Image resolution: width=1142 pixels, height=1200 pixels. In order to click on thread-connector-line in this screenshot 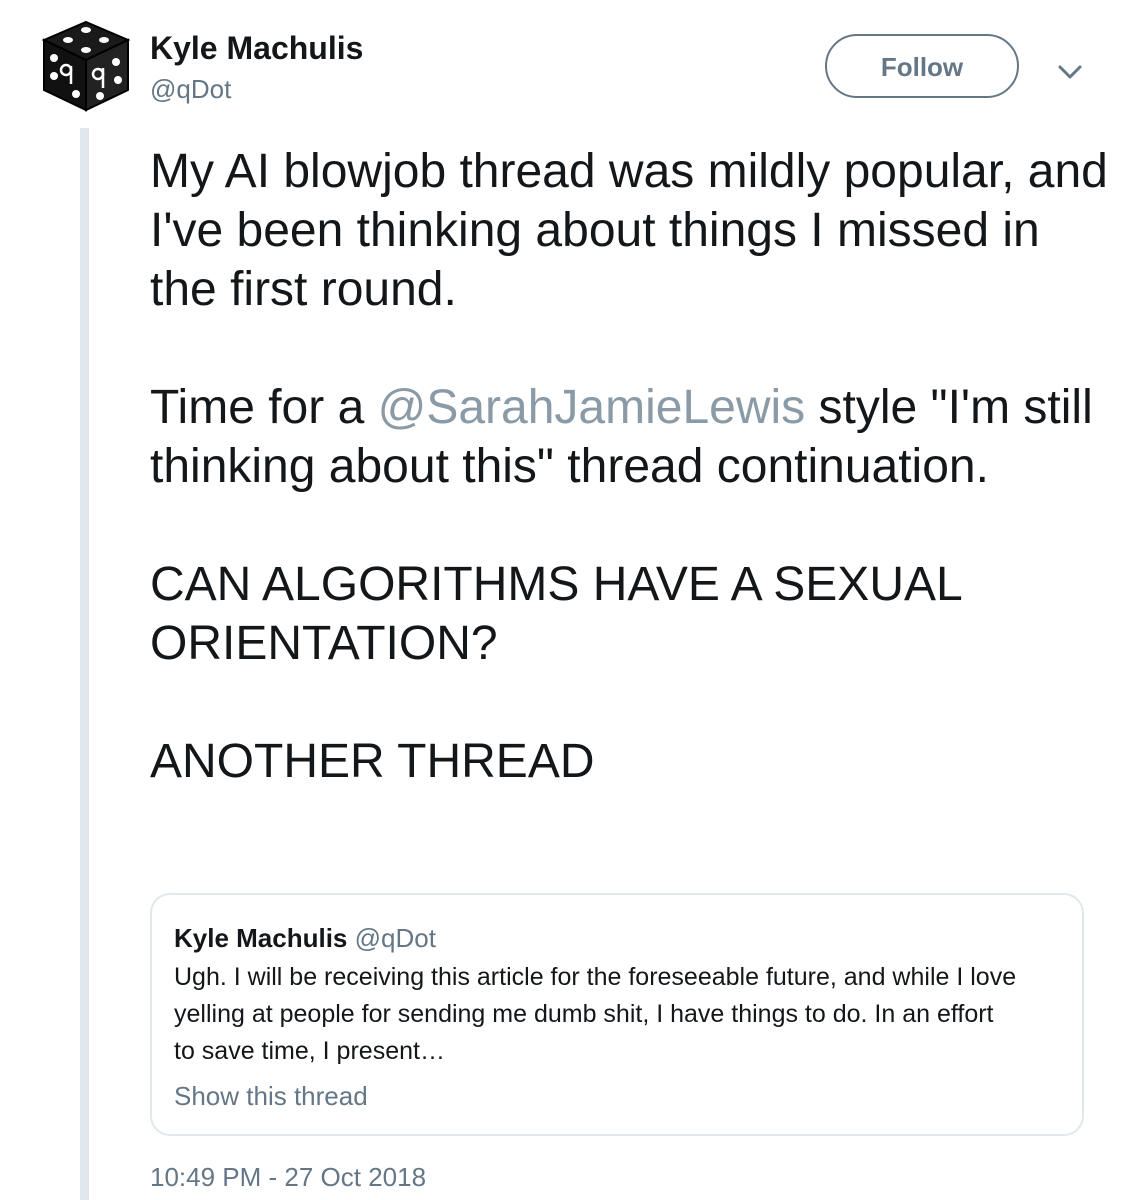, I will do `click(84, 664)`.